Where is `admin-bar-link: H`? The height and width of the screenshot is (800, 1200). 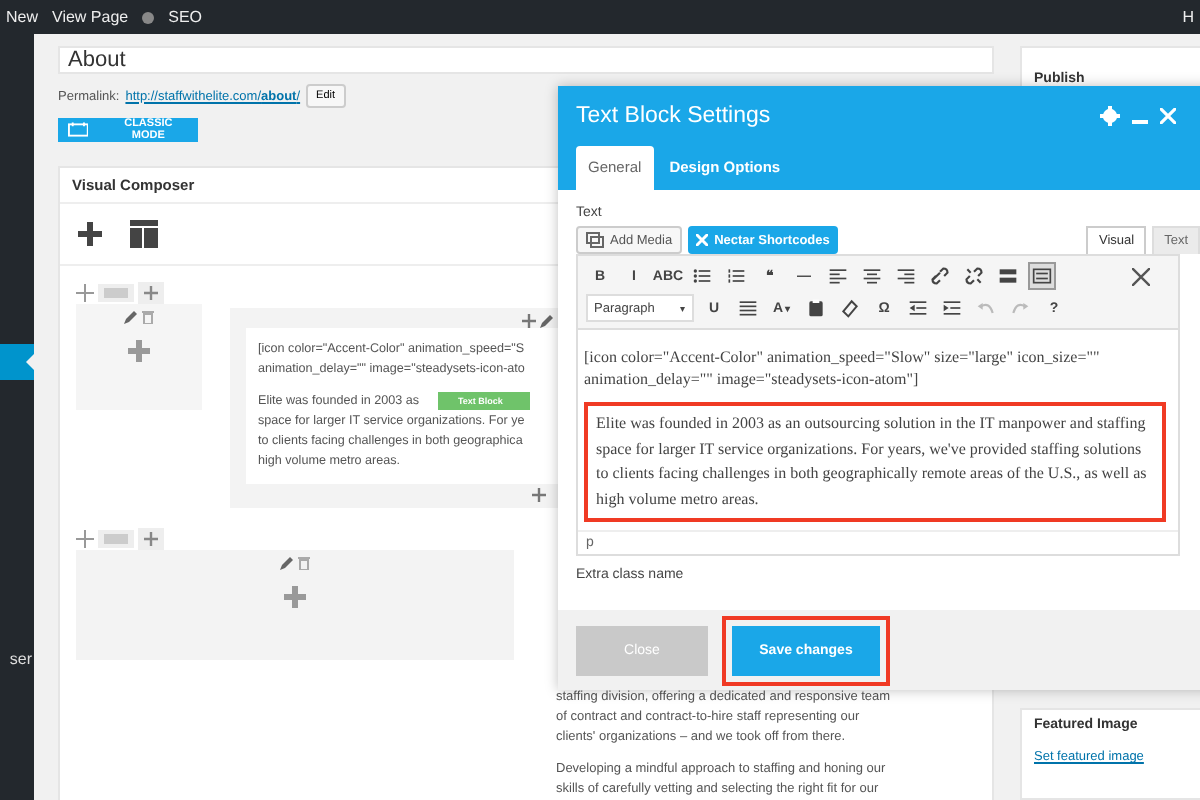 admin-bar-link: H is located at coordinates (1188, 17).